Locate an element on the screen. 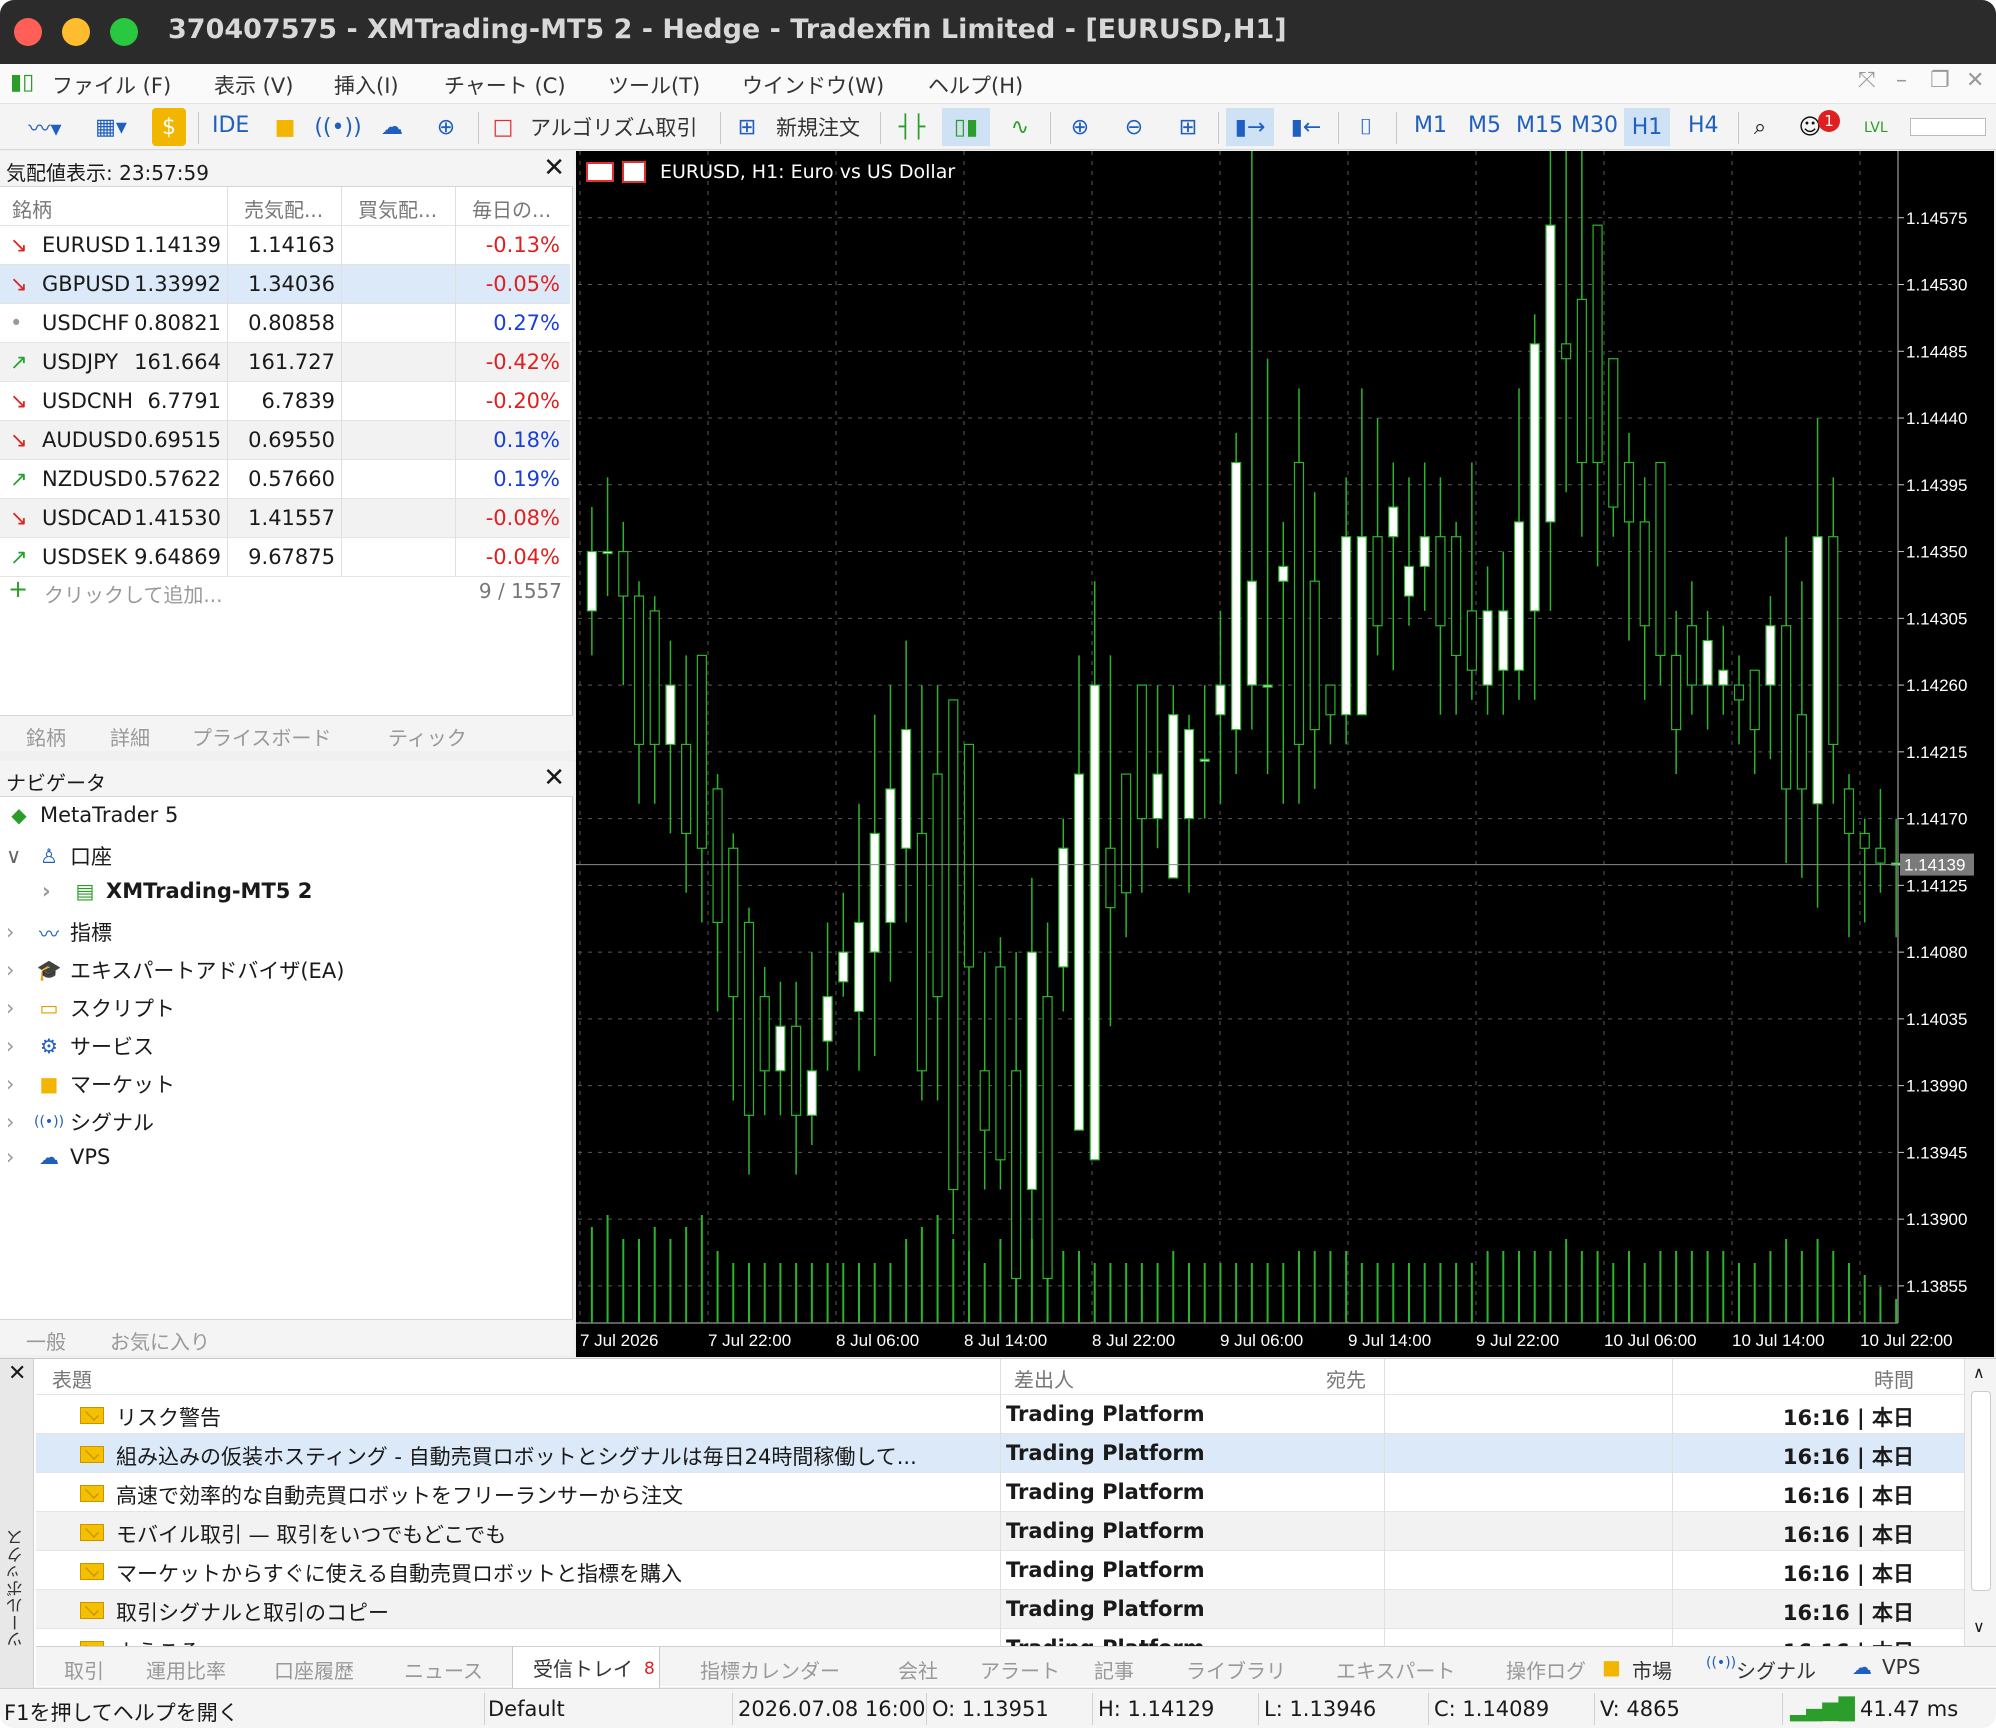 The image size is (1996, 1728). toolbox-tab: ニュース is located at coordinates (443, 1669).